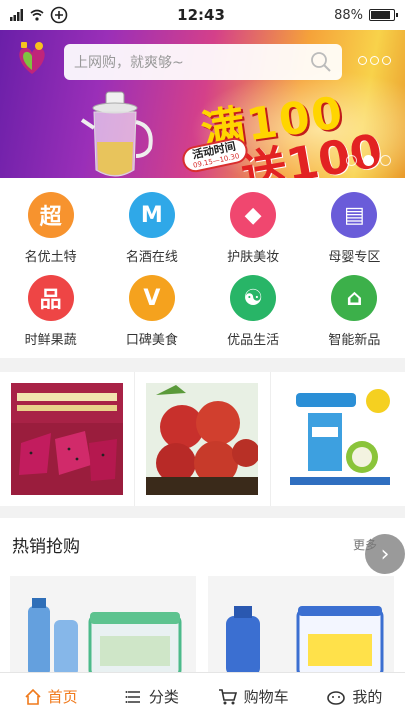  I want to click on tab-item: 我的, so click(354, 696).